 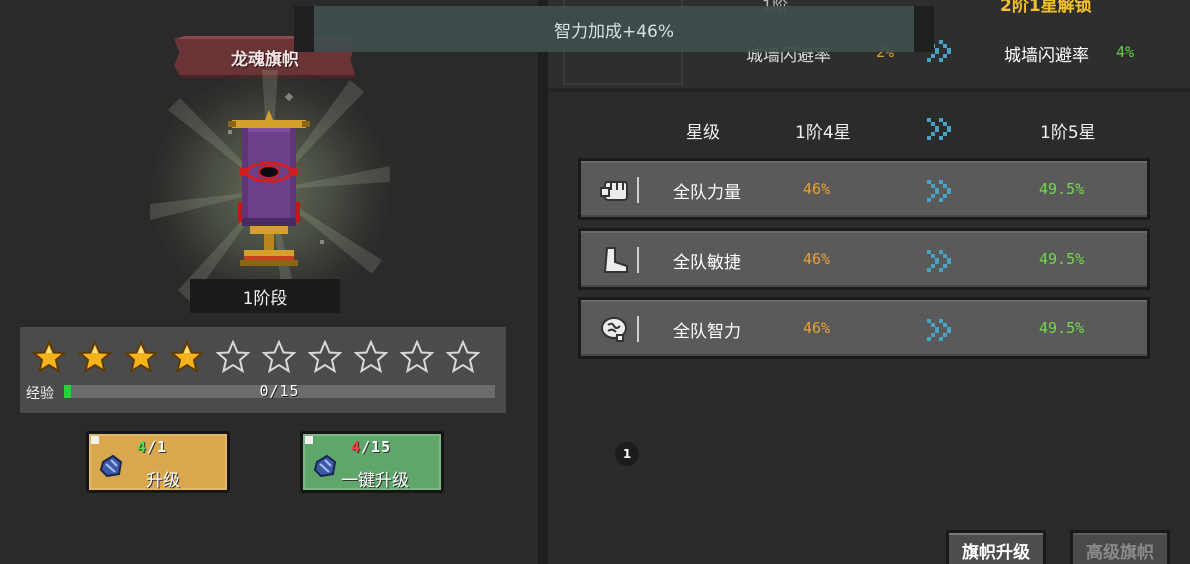 What do you see at coordinates (614, 29) in the screenshot?
I see `bonus-toast: 智力加成+46%` at bounding box center [614, 29].